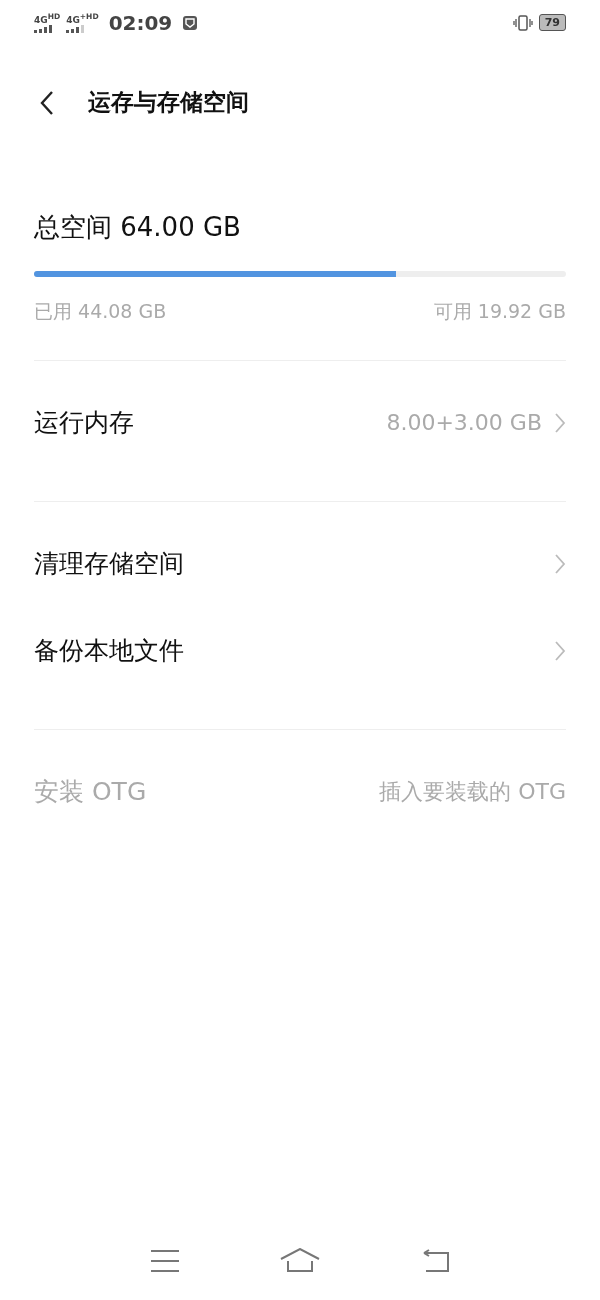 The width and height of the screenshot is (600, 1300). What do you see at coordinates (47, 102) in the screenshot?
I see `back-button` at bounding box center [47, 102].